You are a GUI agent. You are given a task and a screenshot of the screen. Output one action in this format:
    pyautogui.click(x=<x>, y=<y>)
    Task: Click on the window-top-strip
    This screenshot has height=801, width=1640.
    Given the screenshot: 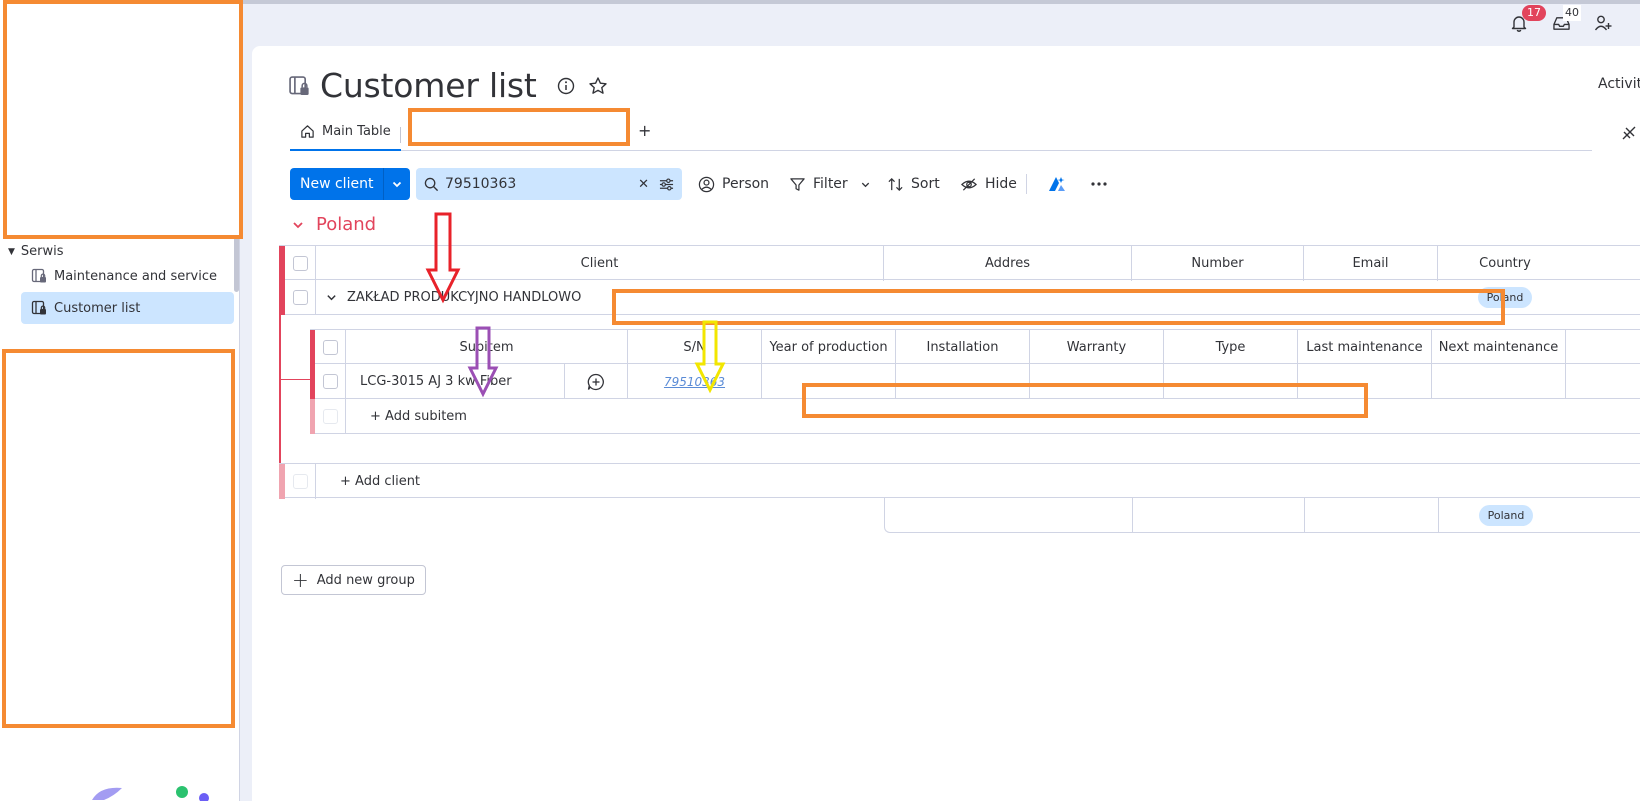 What is the action you would take?
    pyautogui.click(x=820, y=2)
    